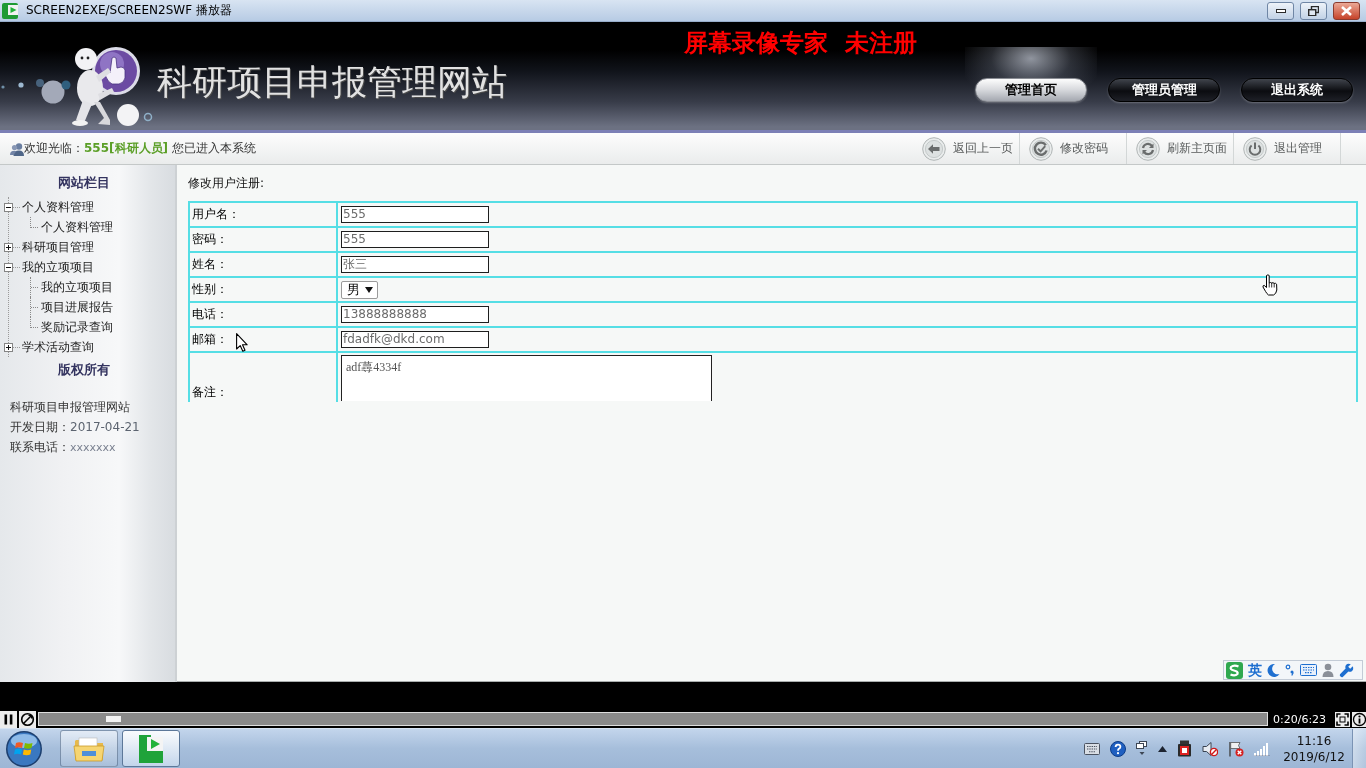 This screenshot has width=1366, height=768. Describe the element at coordinates (10, 10) in the screenshot. I see `app-icon` at that location.